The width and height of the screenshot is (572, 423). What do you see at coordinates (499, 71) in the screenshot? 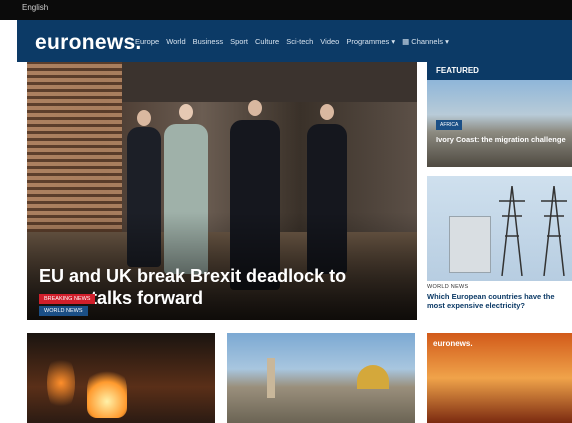
I see `featured-header: FEATURED` at bounding box center [499, 71].